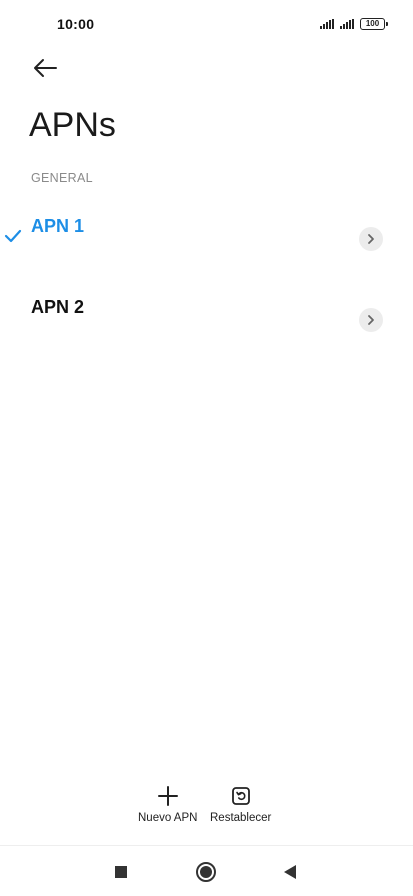 The width and height of the screenshot is (413, 896). I want to click on apn-label: APN 2, so click(58, 307).